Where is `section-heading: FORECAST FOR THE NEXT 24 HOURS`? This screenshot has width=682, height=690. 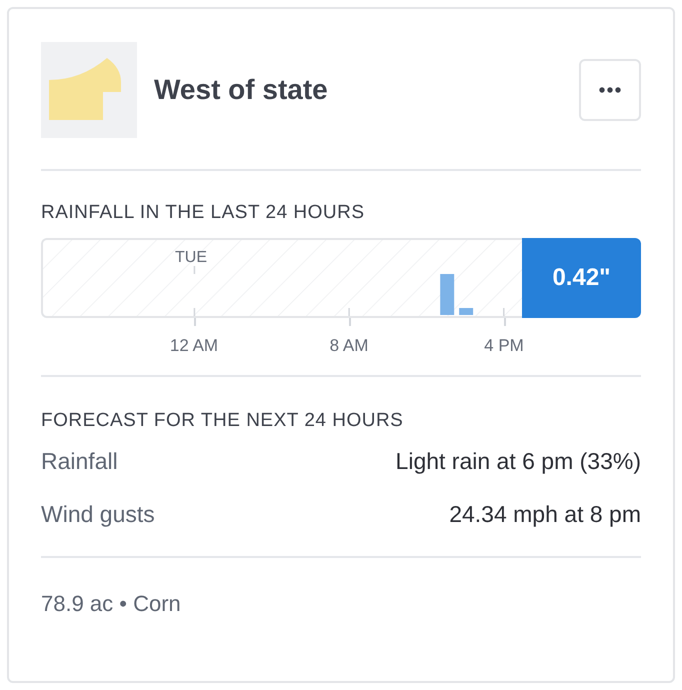
section-heading: FORECAST FOR THE NEXT 24 HOURS is located at coordinates (222, 420).